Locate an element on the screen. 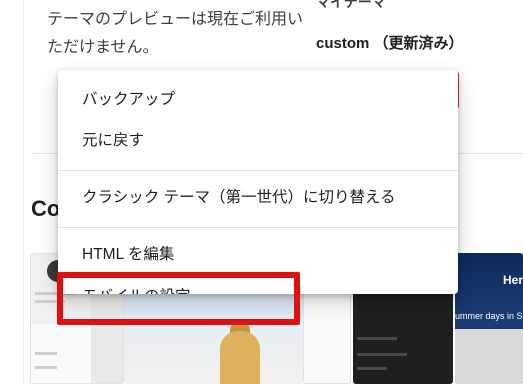 This screenshot has width=523, height=384. thumbnail-photo is located at coordinates (489, 356).